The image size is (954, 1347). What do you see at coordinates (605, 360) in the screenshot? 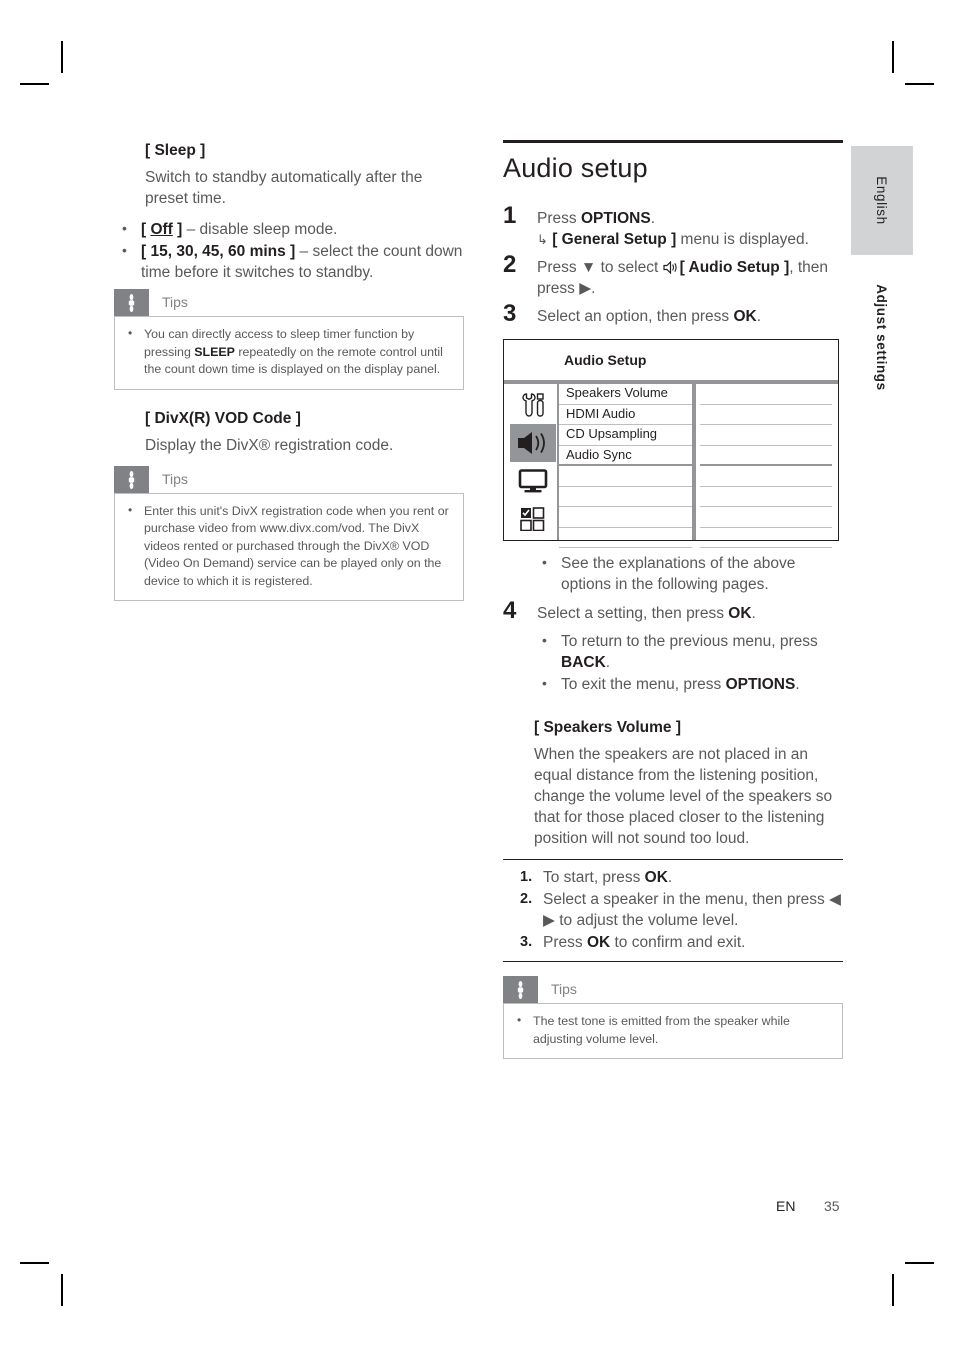
I see `osd-title: Audio Setup` at bounding box center [605, 360].